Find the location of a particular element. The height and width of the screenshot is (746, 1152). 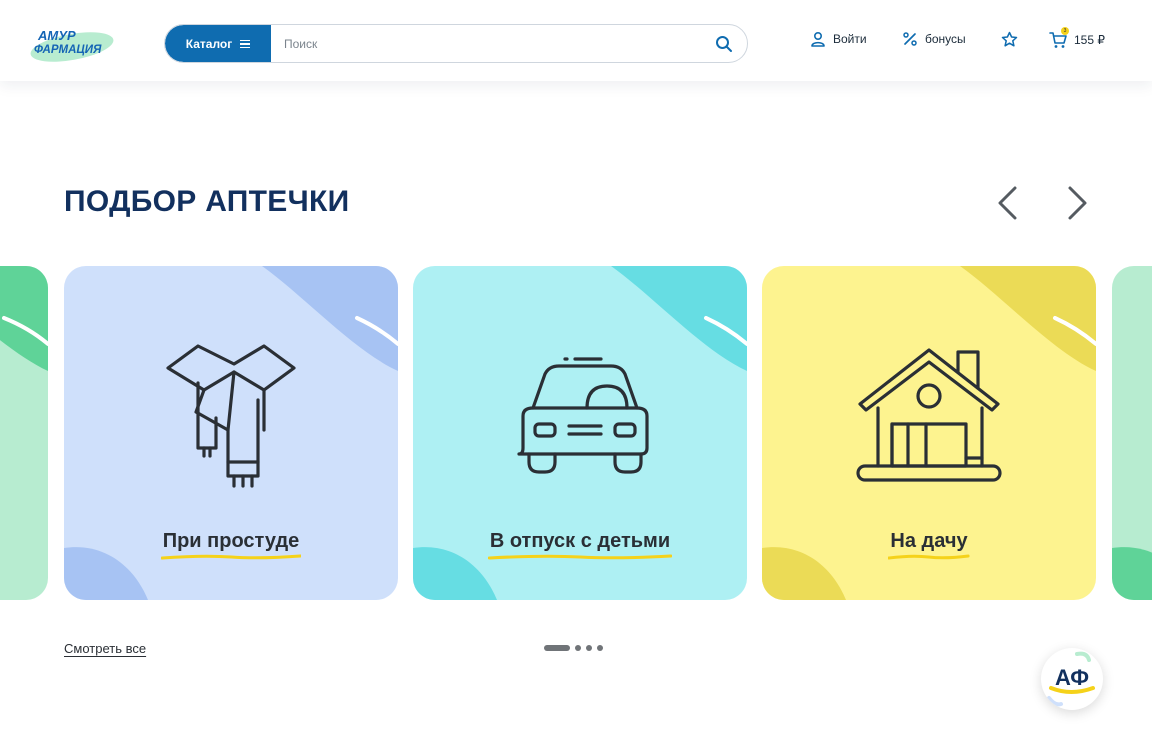

cart-count-badge: 3 is located at coordinates (1065, 31).